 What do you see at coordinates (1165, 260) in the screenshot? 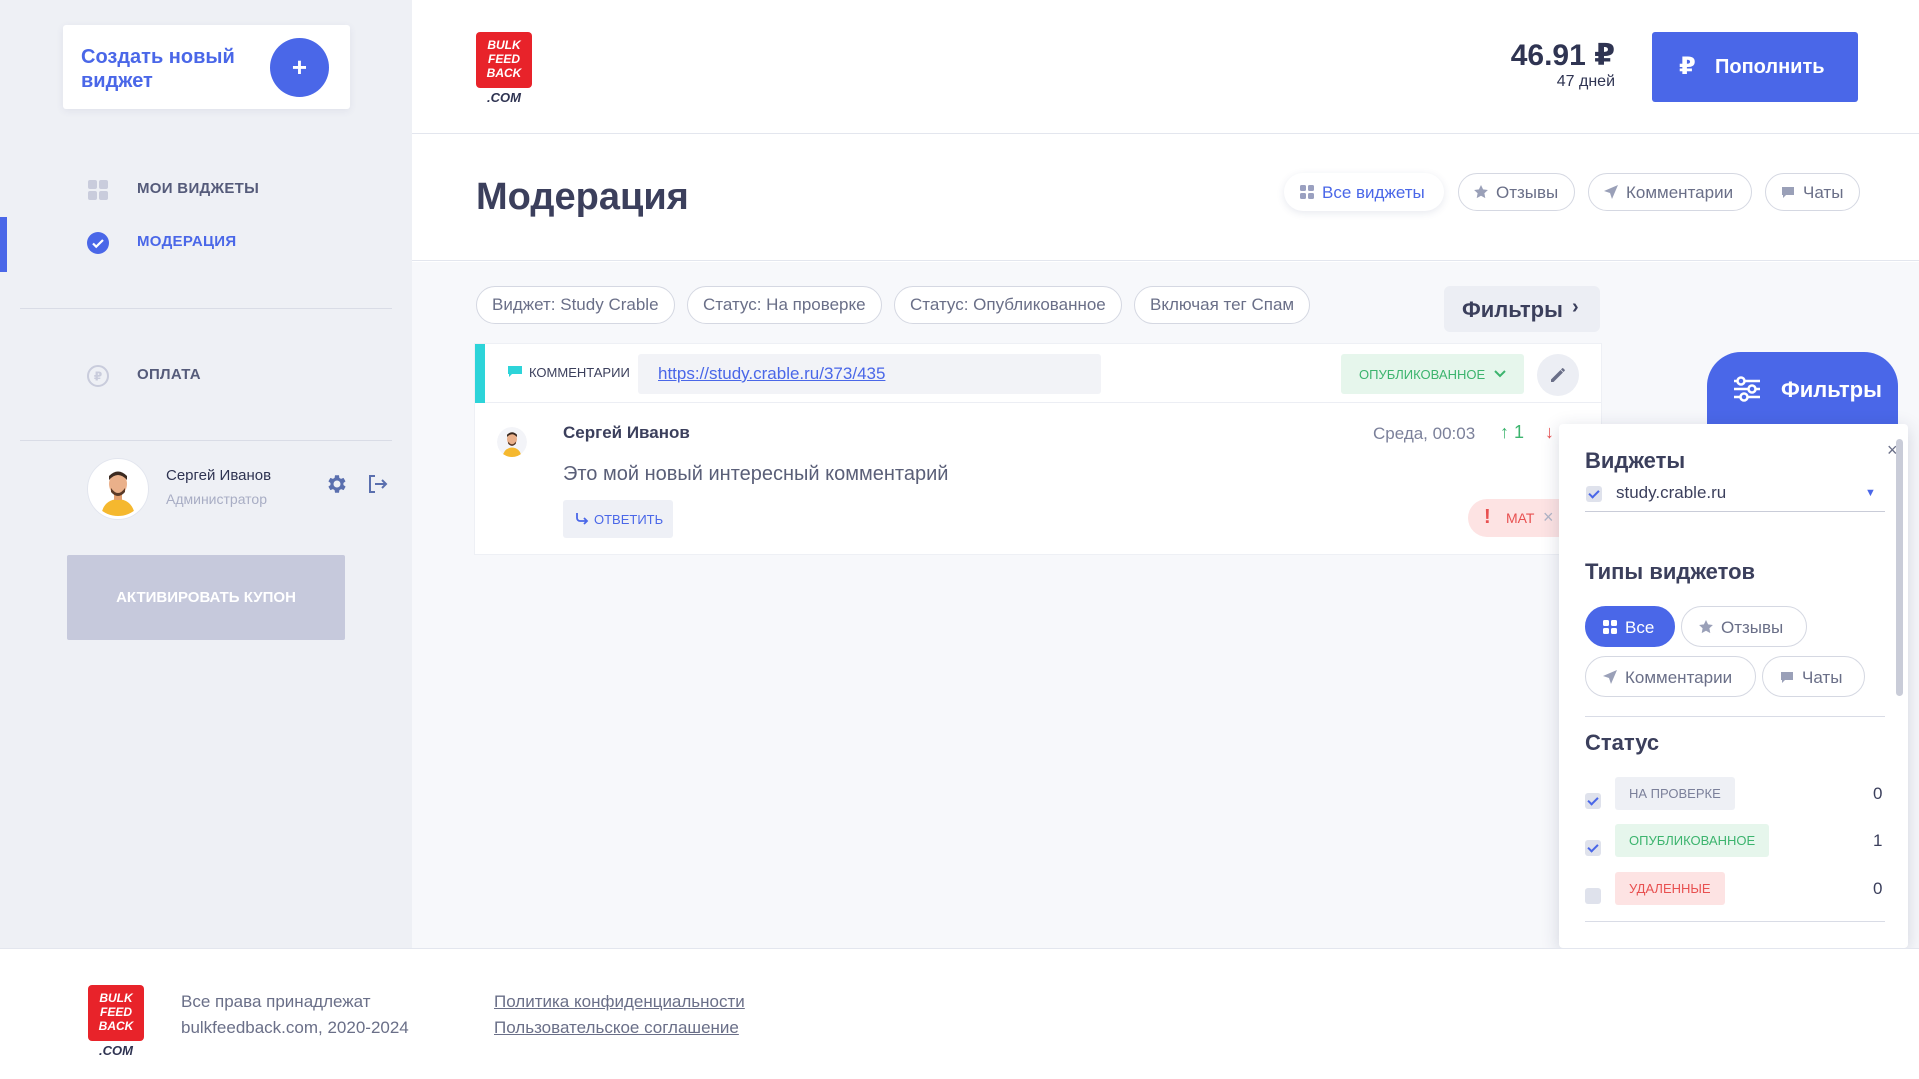
I see `title-divider` at bounding box center [1165, 260].